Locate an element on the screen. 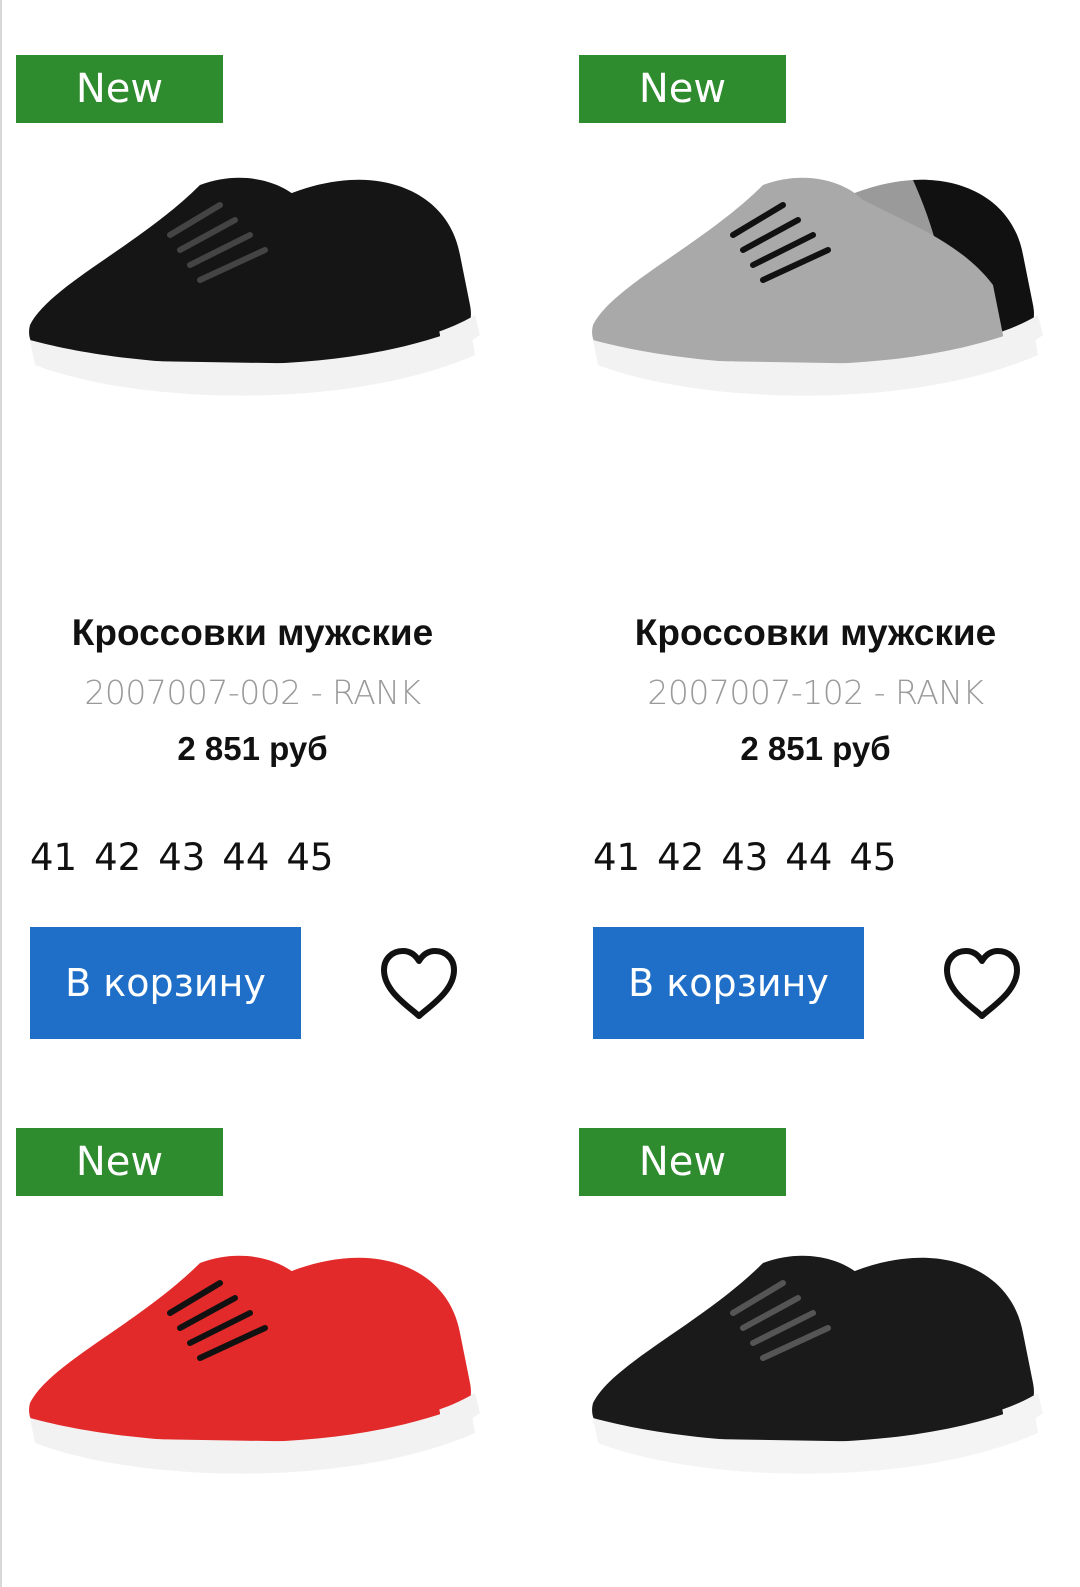 The width and height of the screenshot is (1080, 1587). product-sku: 2007007-002 - RANK is located at coordinates (252, 692).